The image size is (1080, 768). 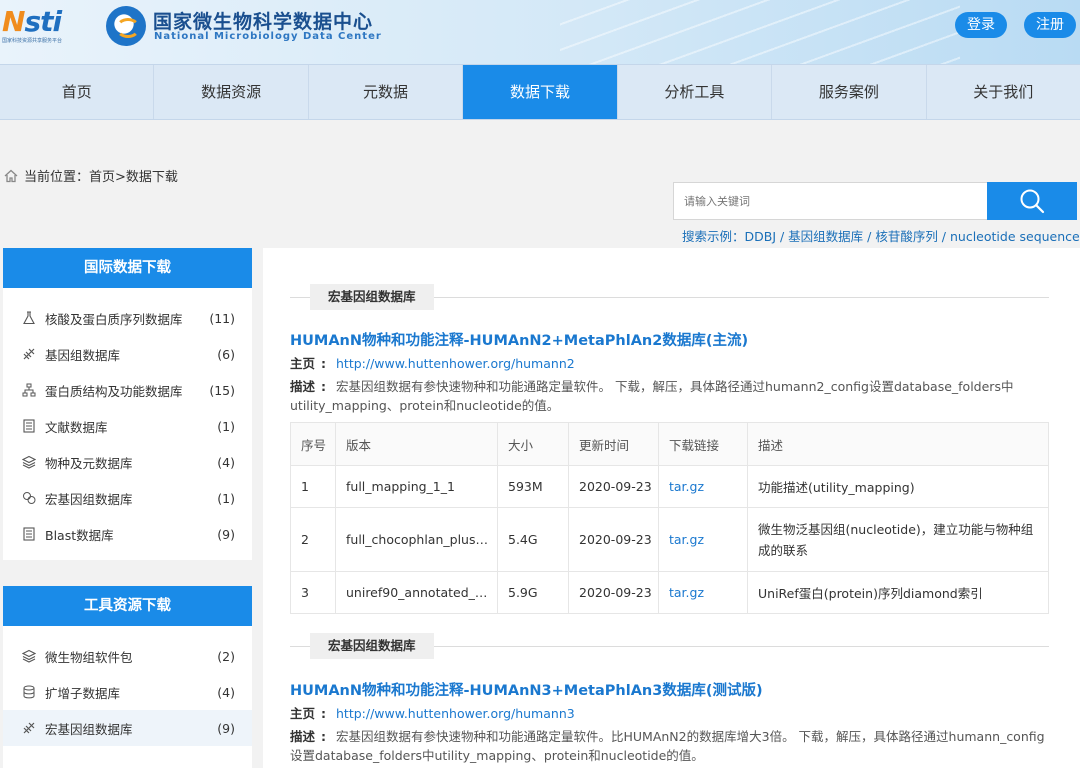 What do you see at coordinates (83, 355) in the screenshot?
I see `sidebar-item-label: 基因组数据库` at bounding box center [83, 355].